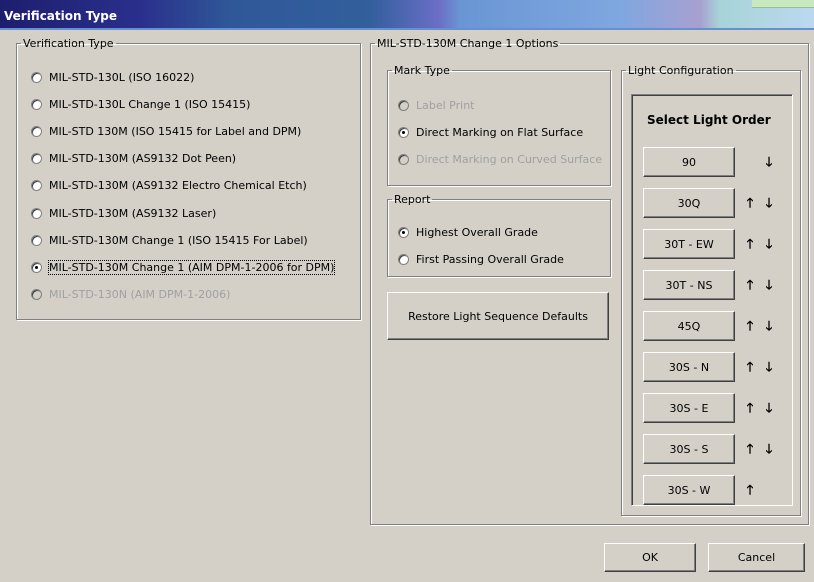  What do you see at coordinates (783, 4) in the screenshot?
I see `background-window-fragment` at bounding box center [783, 4].